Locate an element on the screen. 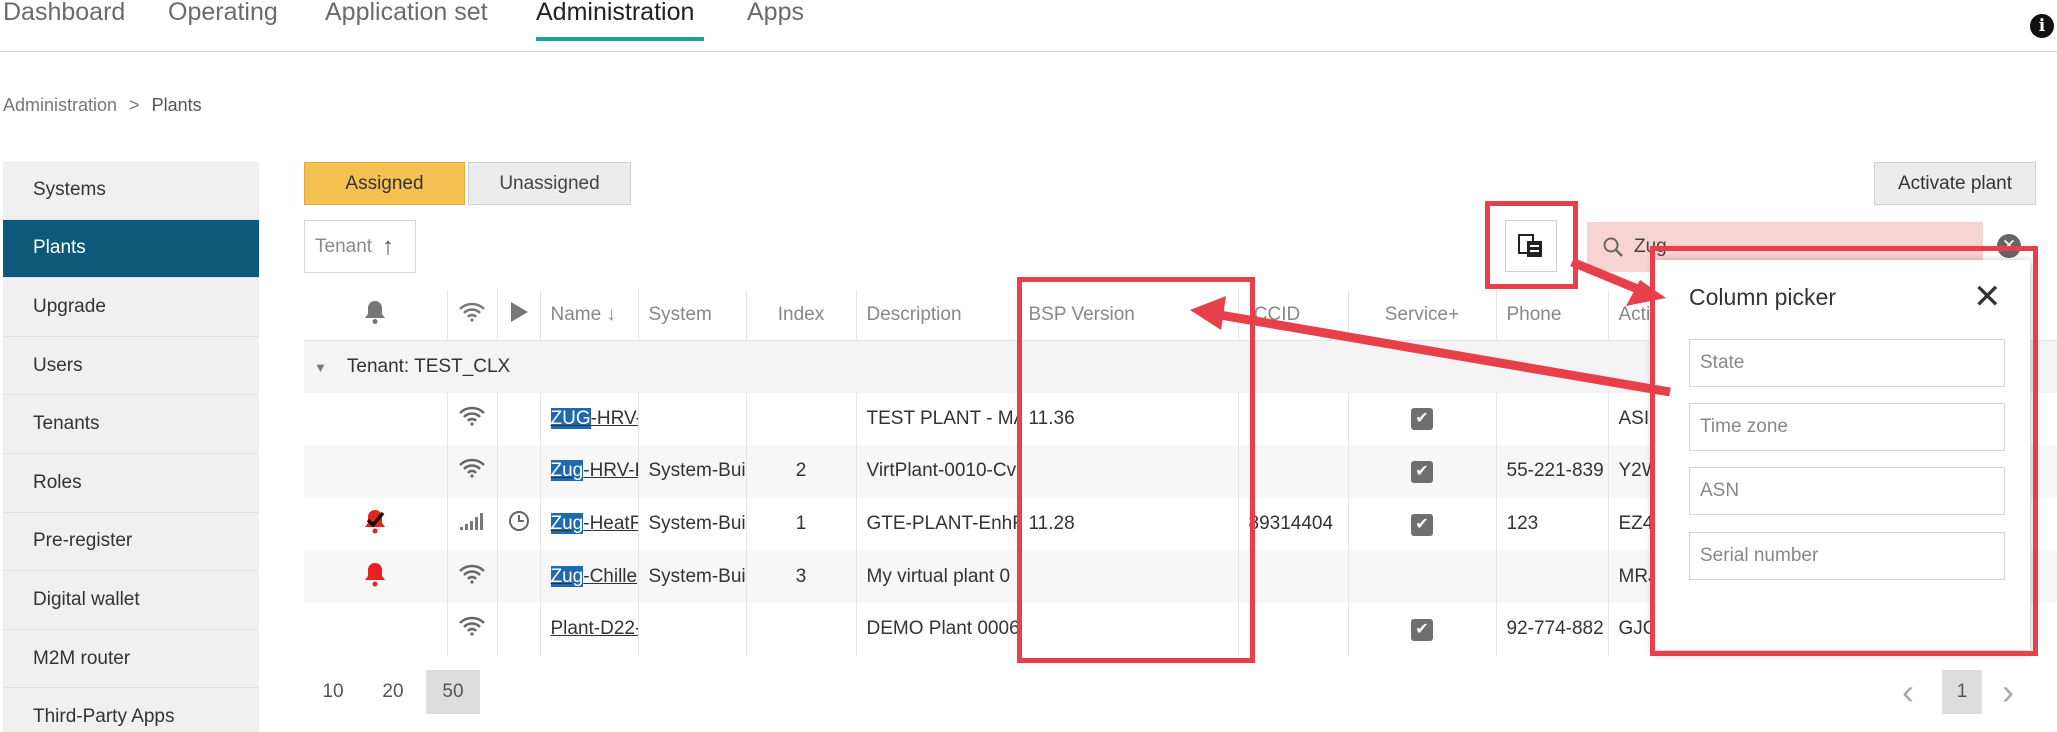  annotation-arrows is located at coordinates (1430, 327).